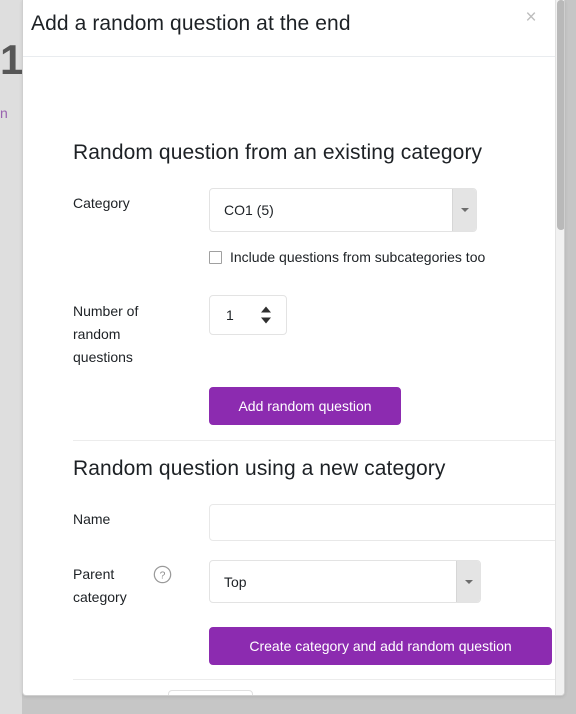 This screenshot has width=576, height=714. Describe the element at coordinates (531, 18) in the screenshot. I see `close-icon: ×` at that location.